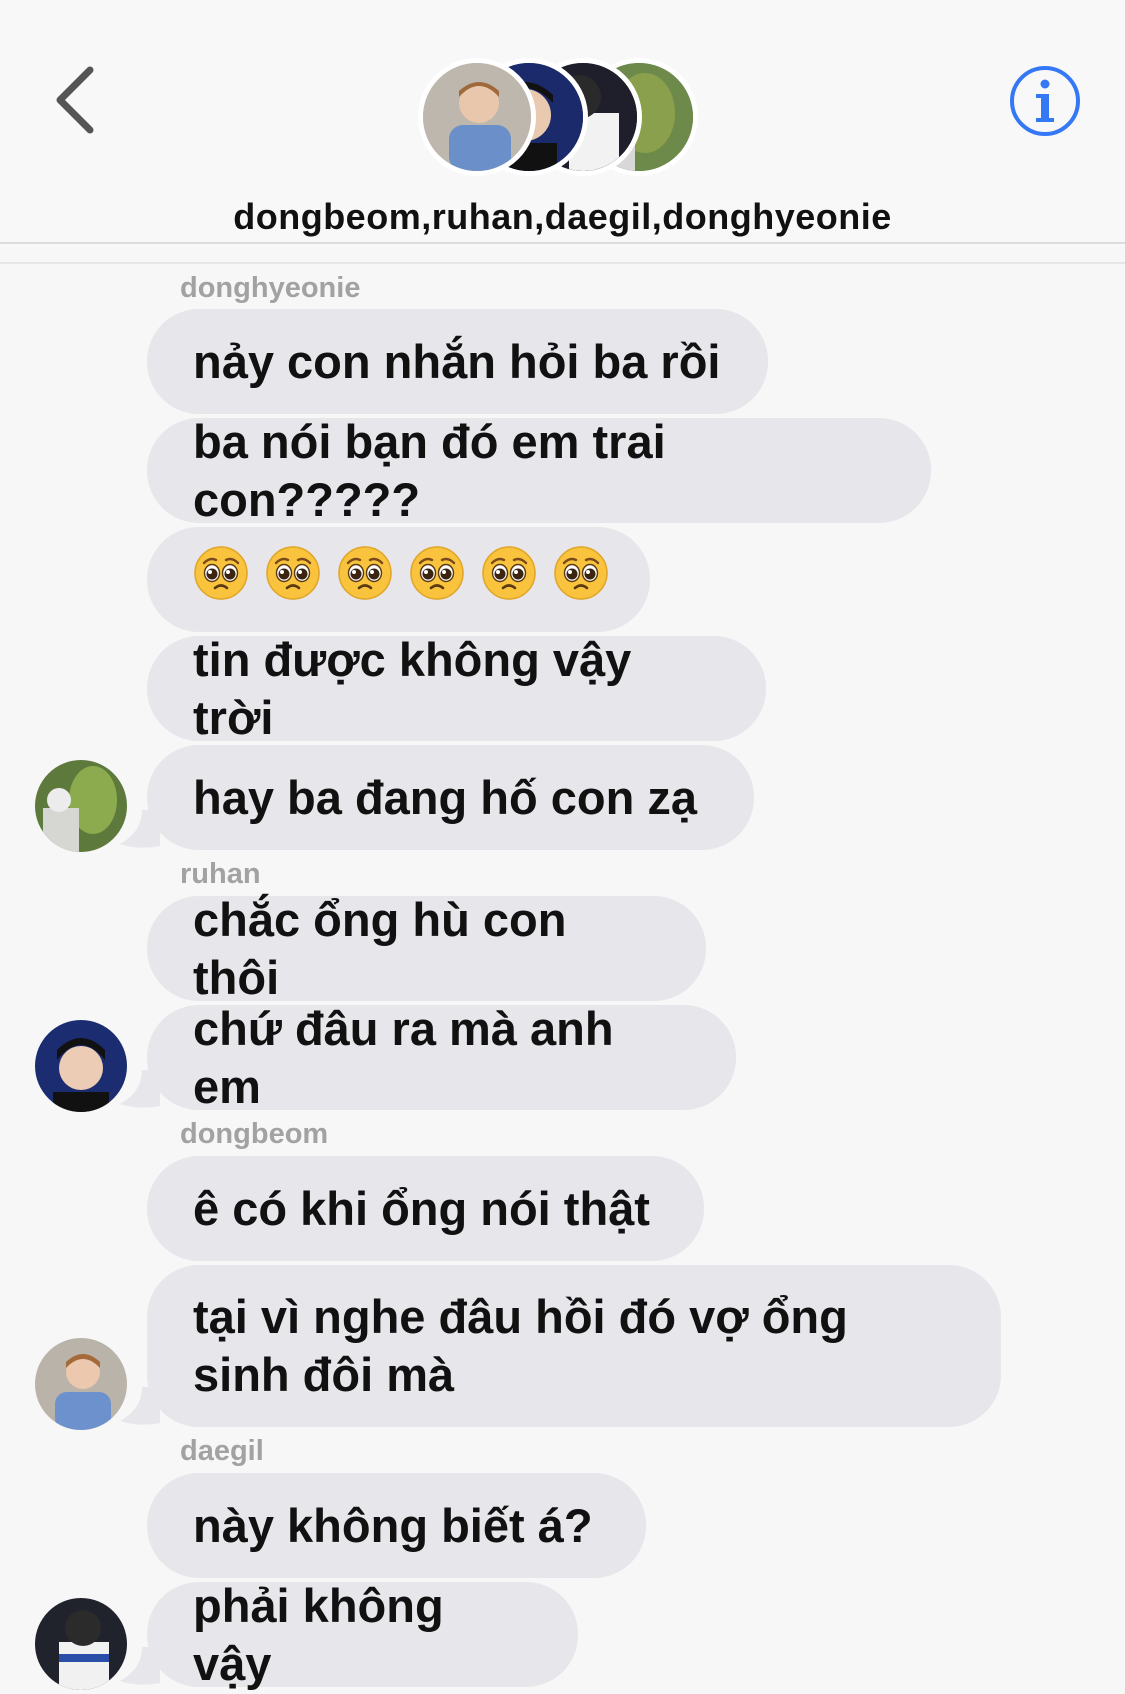  What do you see at coordinates (562, 243) in the screenshot?
I see `header-divider` at bounding box center [562, 243].